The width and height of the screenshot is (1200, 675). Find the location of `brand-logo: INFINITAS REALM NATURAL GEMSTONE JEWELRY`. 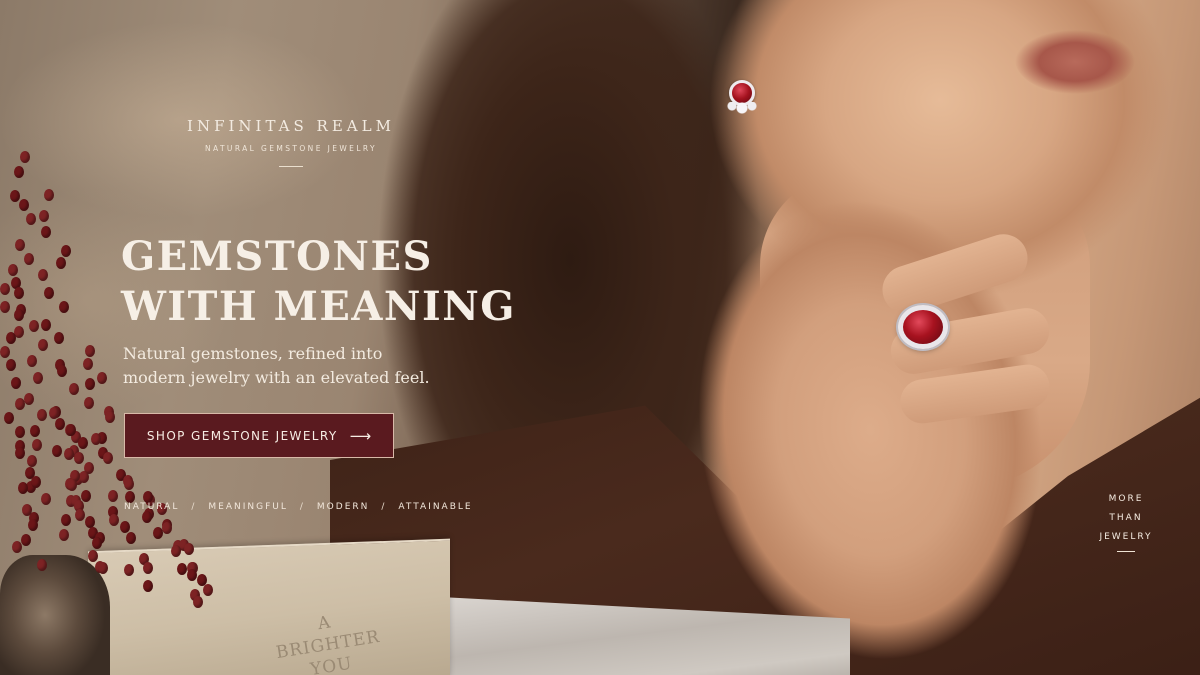

brand-logo: INFINITAS REALM NATURAL GEMSTONE JEWELRY is located at coordinates (291, 142).